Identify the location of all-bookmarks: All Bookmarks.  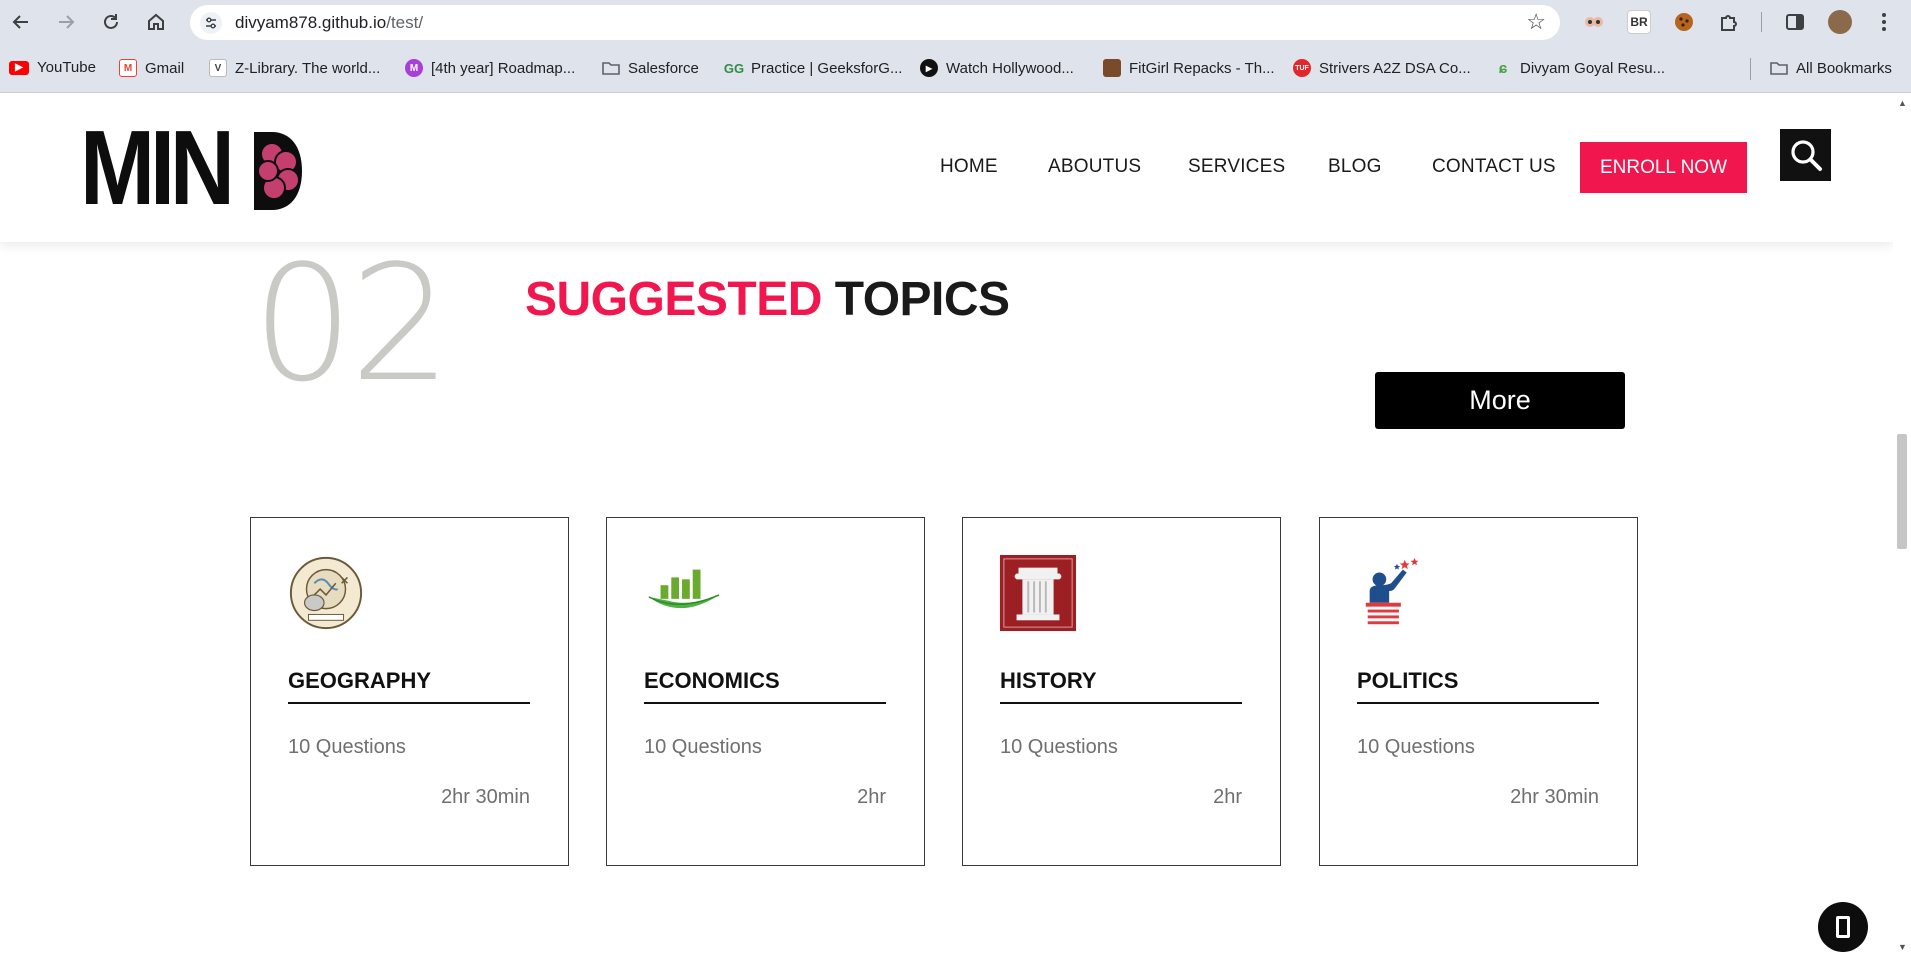
(1831, 68).